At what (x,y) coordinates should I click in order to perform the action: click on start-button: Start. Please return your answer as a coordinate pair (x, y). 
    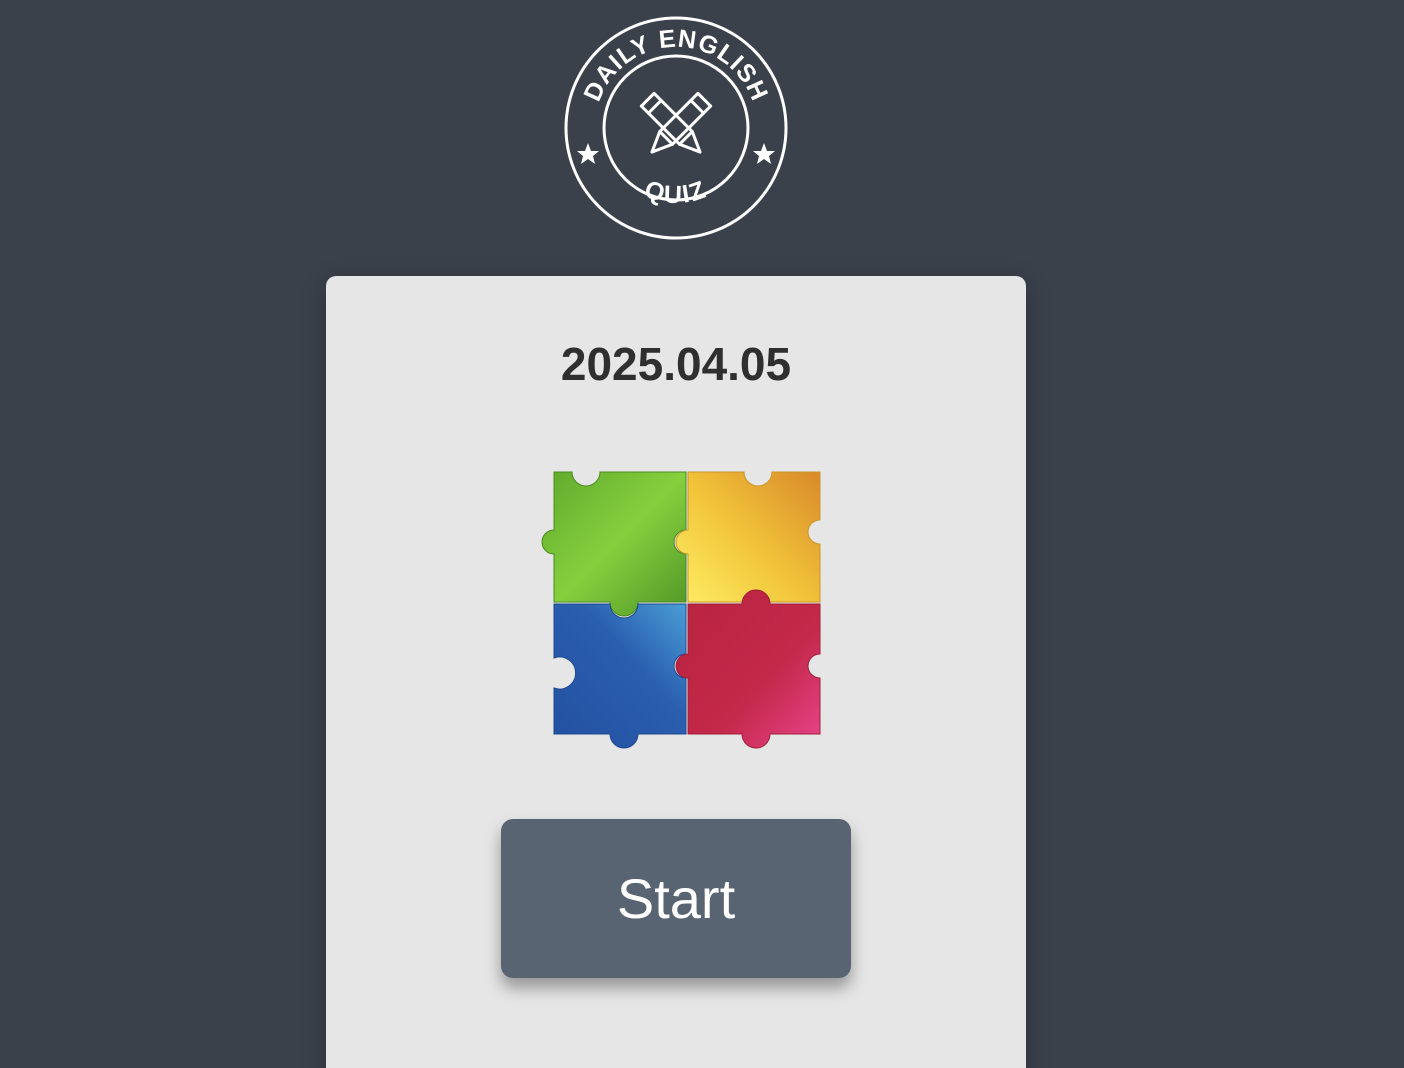
    Looking at the image, I should click on (676, 898).